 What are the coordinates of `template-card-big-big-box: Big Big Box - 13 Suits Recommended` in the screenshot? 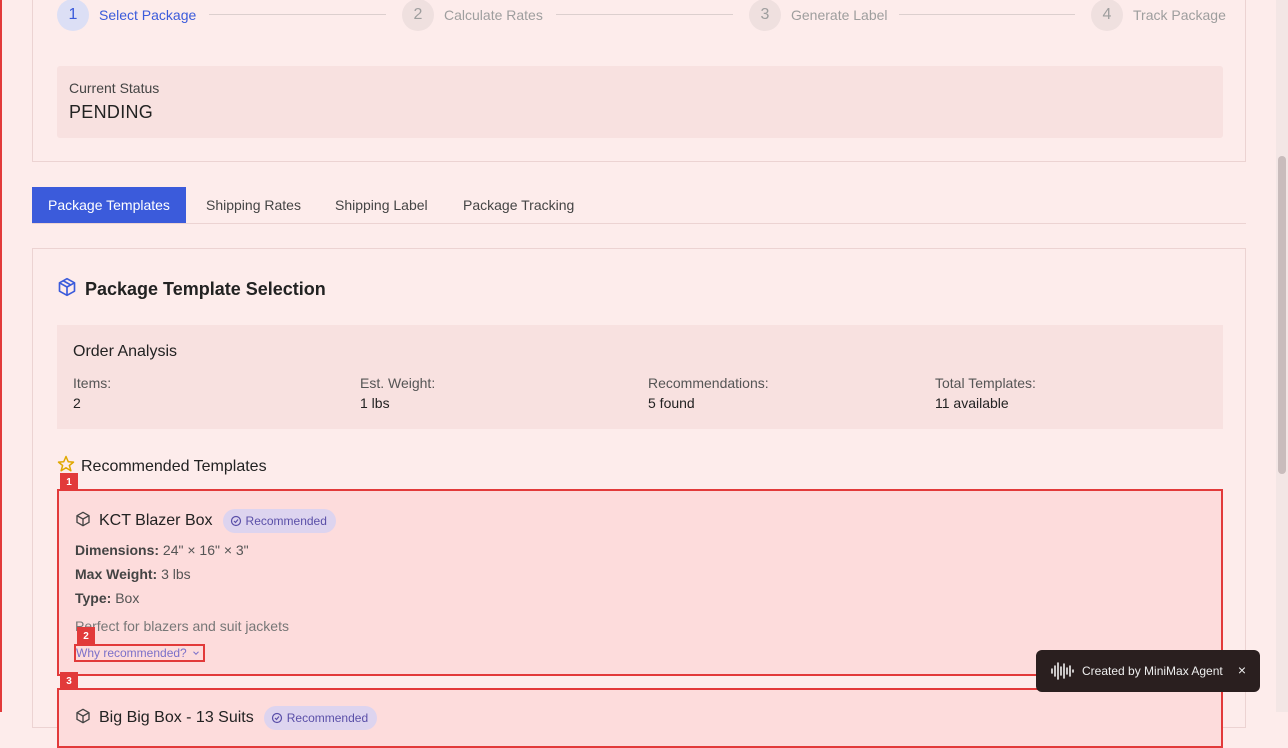 It's located at (640, 718).